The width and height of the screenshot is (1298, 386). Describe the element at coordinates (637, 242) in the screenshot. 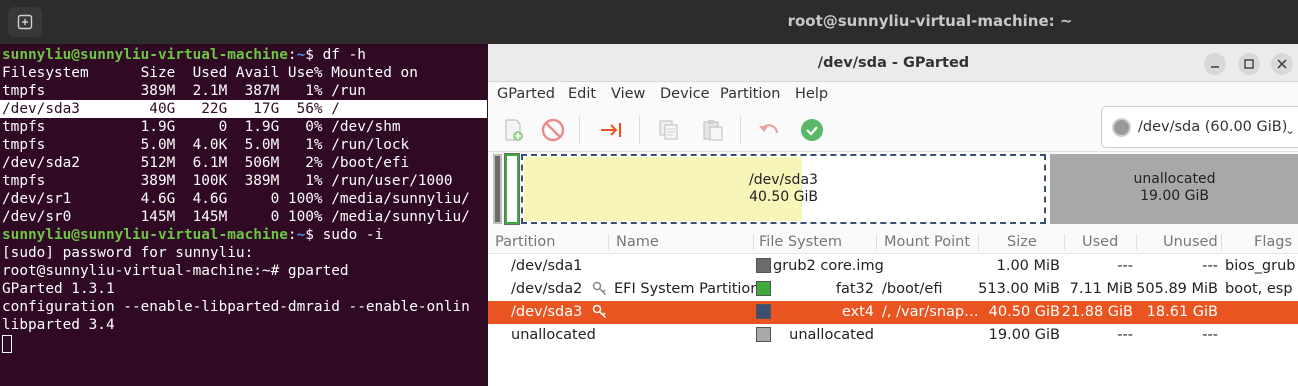

I see `column-header-name: Name` at that location.